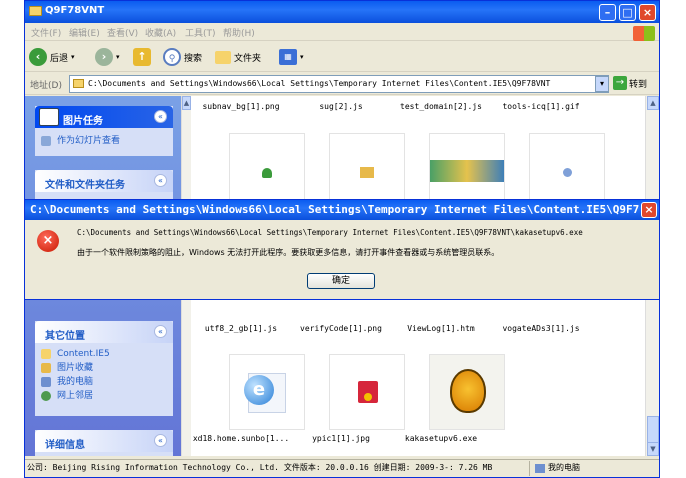  What do you see at coordinates (342, 57) in the screenshot?
I see `toolbar: ‹ 后退 ▾ › ▾ ↑ ⚲ 搜索 文件夹 ▦ ▾` at bounding box center [342, 57].